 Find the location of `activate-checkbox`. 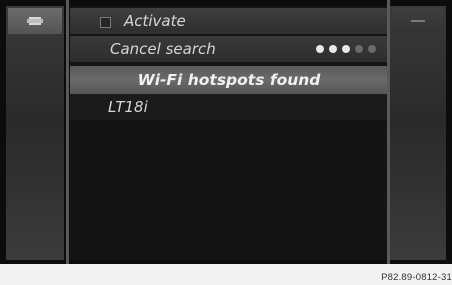

activate-checkbox is located at coordinates (105, 22).